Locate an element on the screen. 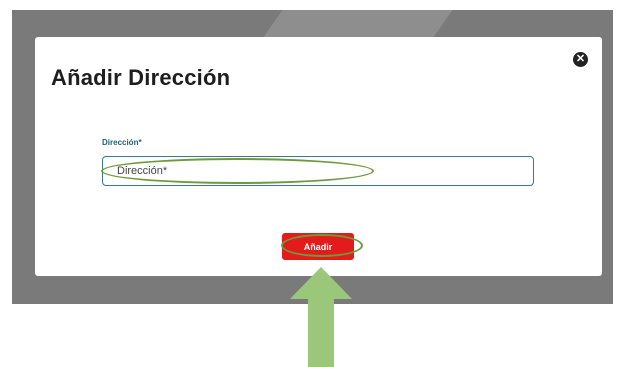 This screenshot has height=367, width=619. modal-title: Añadir Dirección is located at coordinates (141, 77).